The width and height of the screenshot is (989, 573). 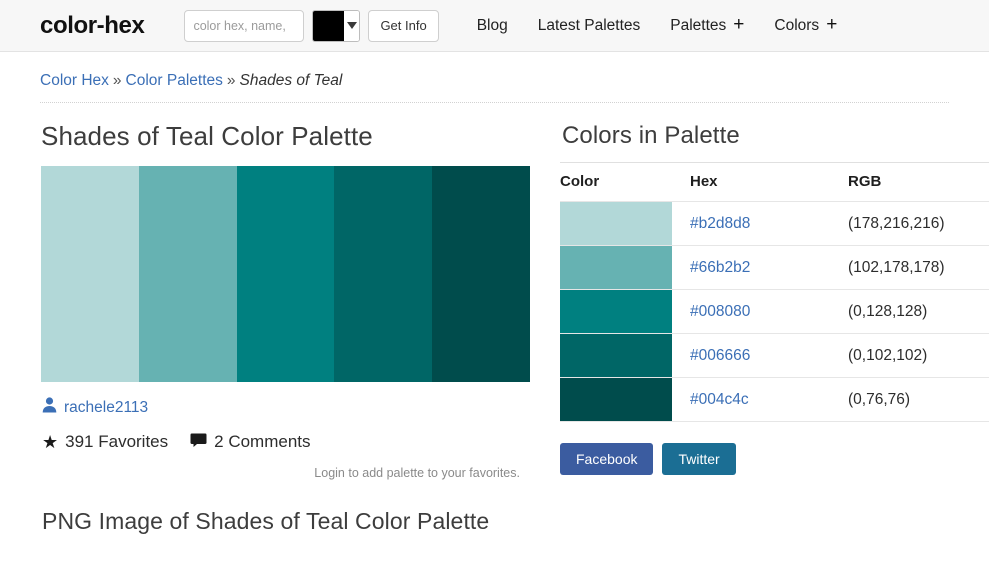 I want to click on hex-link: #006666, so click(x=720, y=355).